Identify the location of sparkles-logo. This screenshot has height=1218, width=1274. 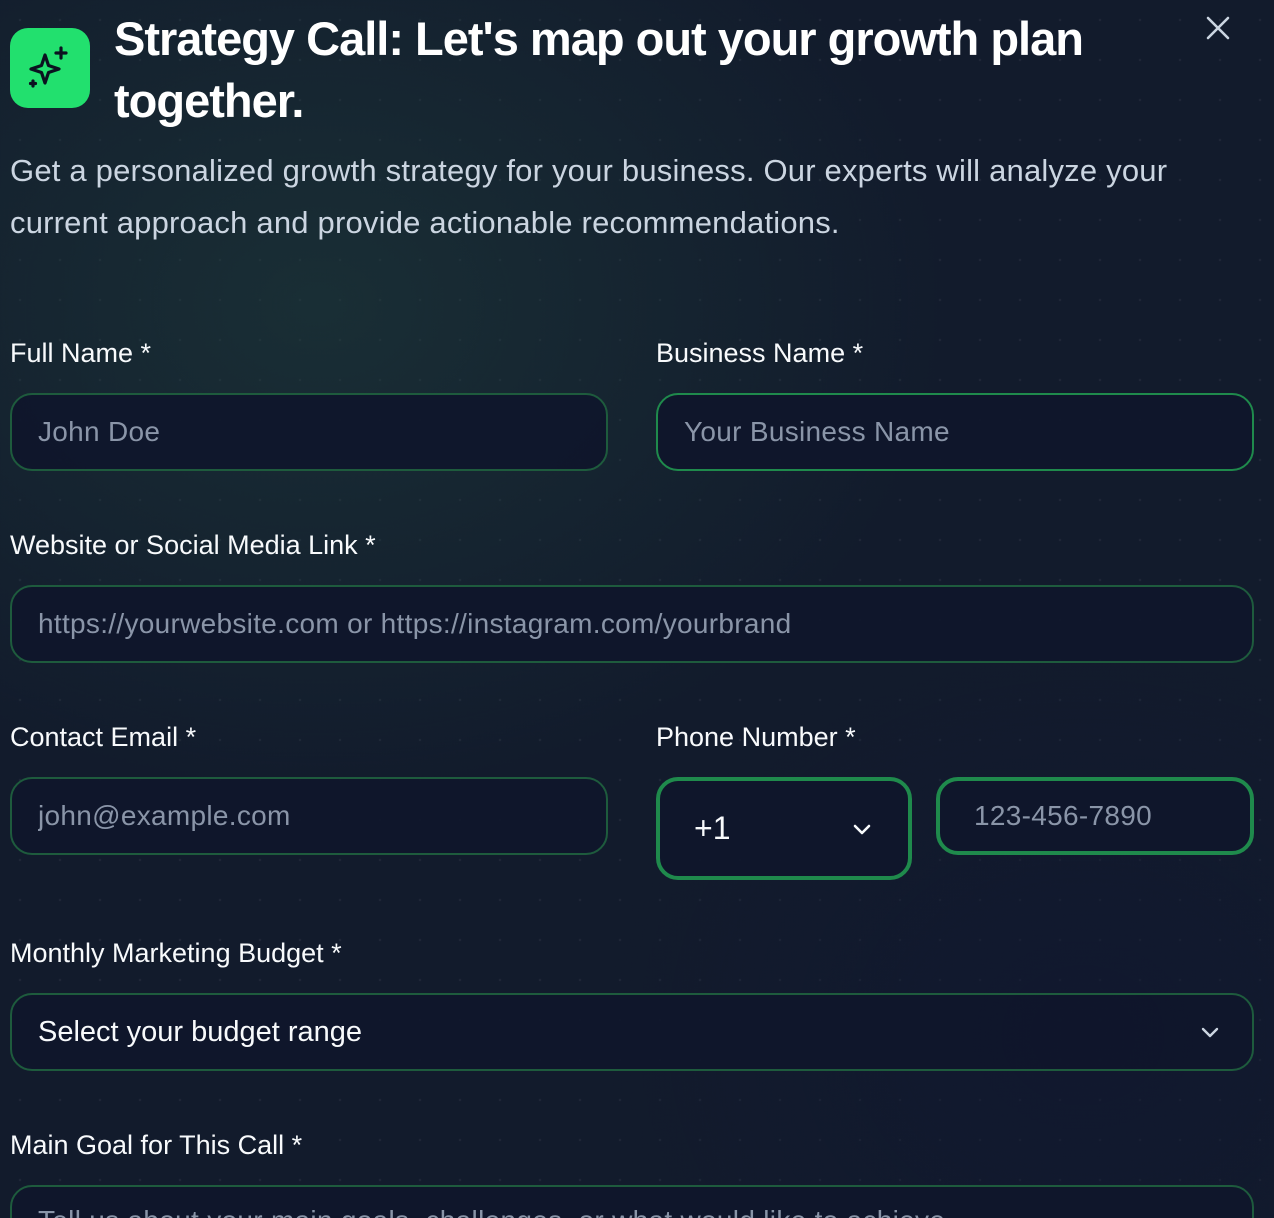
(50, 68).